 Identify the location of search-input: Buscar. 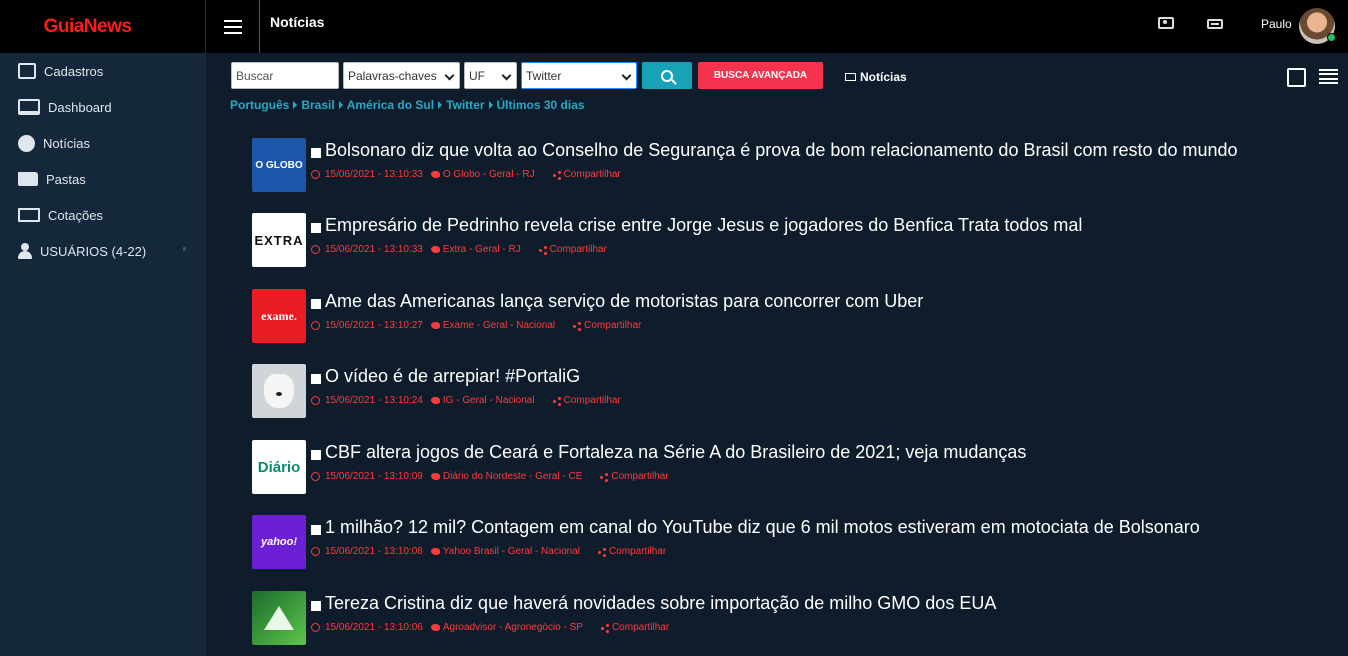
(285, 75).